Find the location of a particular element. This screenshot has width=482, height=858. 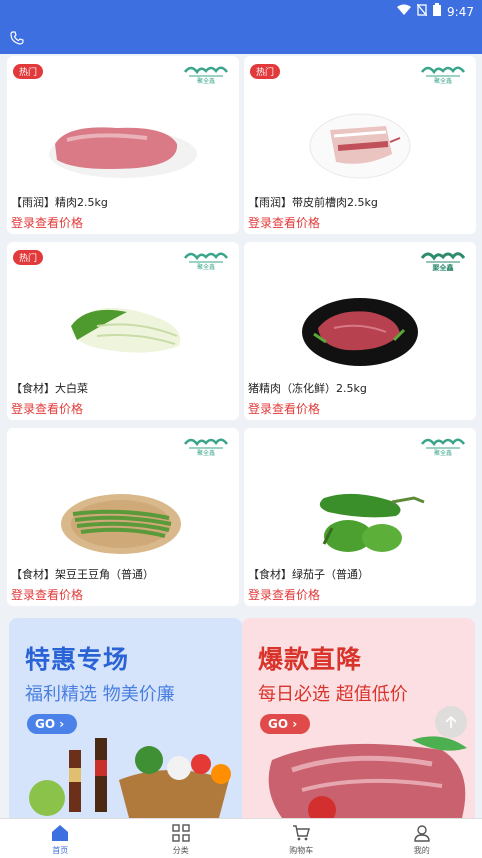

home-icon is located at coordinates (60, 833).